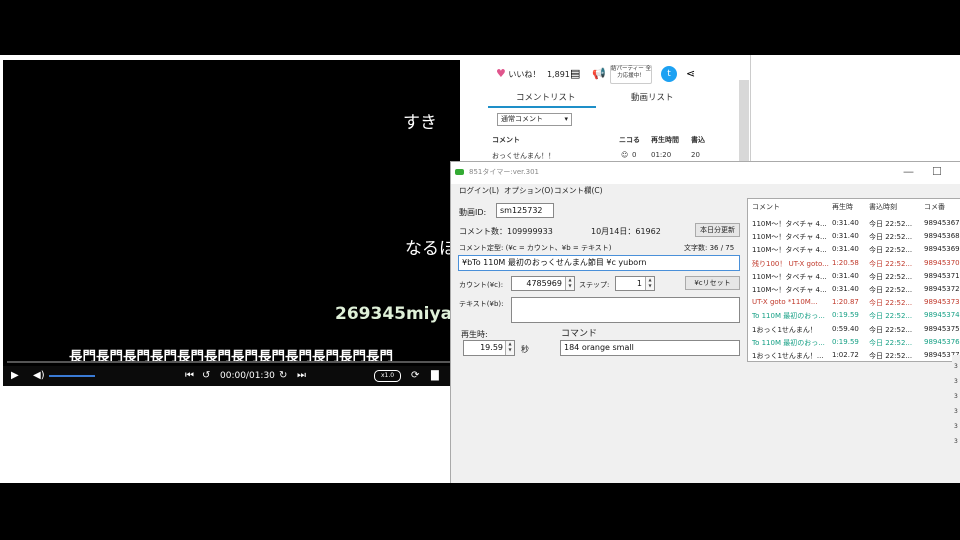 Image resolution: width=960 pixels, height=540 pixels. Describe the element at coordinates (579, 334) in the screenshot. I see `command-label: コマンド` at that location.